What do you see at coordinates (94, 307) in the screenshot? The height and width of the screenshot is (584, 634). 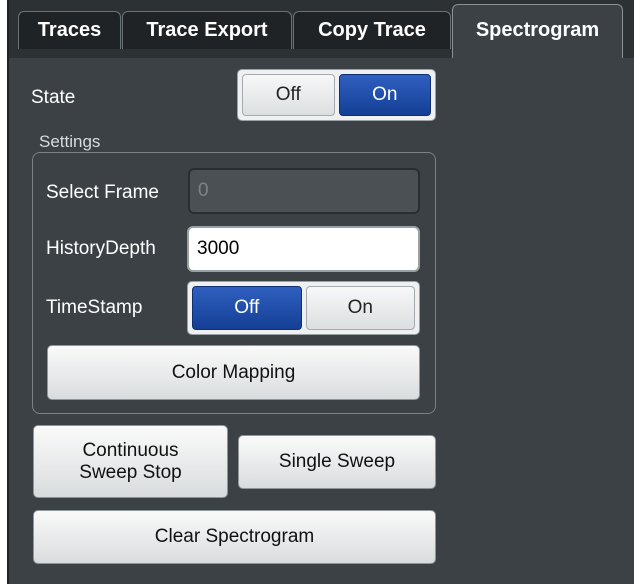 I see `timestamp-label: TimeStamp` at bounding box center [94, 307].